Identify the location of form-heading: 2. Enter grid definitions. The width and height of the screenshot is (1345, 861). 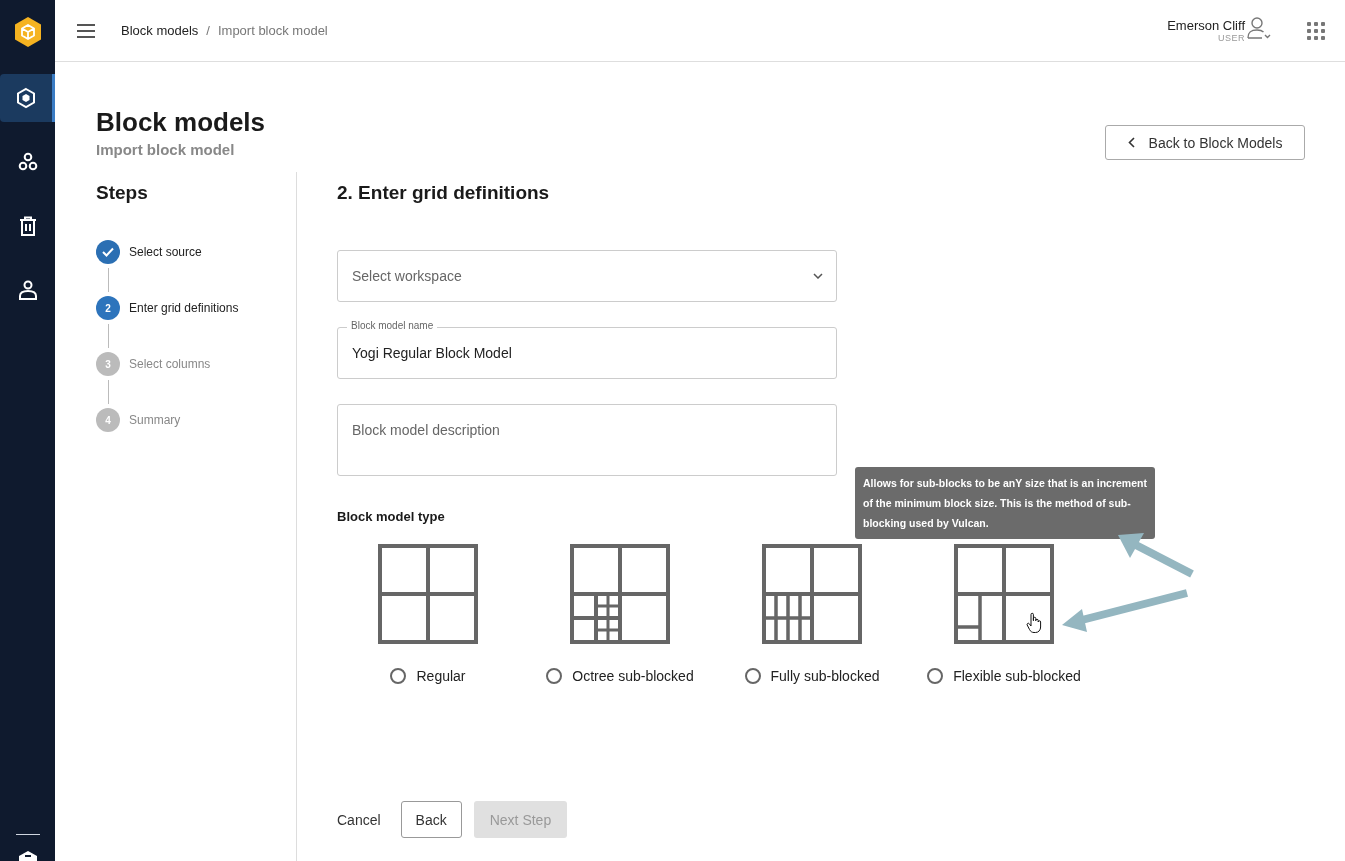
(444, 193).